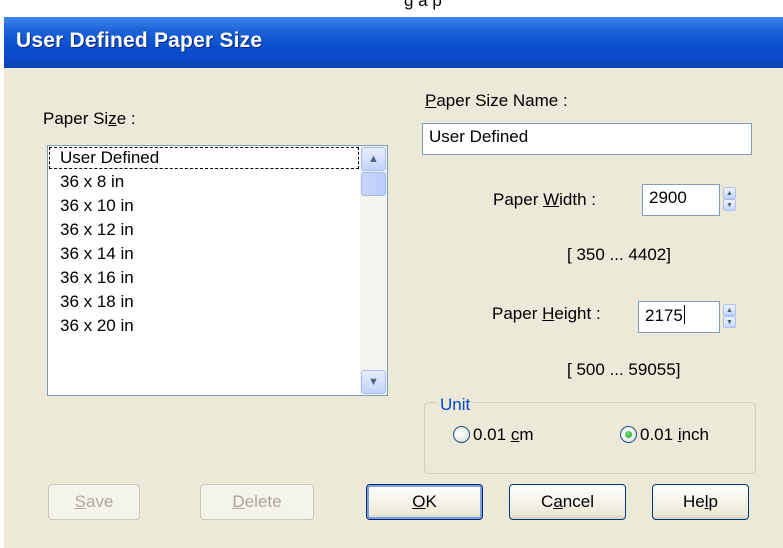 The width and height of the screenshot is (783, 548). What do you see at coordinates (393, 42) in the screenshot?
I see `title-bar: User Defined Paper Size` at bounding box center [393, 42].